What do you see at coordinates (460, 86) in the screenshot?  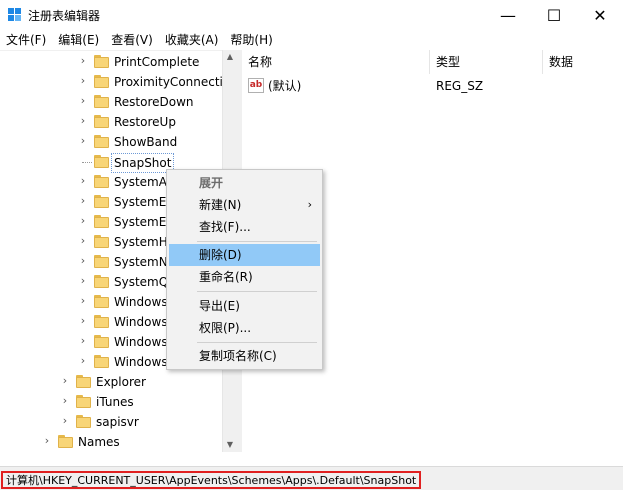 I see `value-type: REG_SZ` at bounding box center [460, 86].